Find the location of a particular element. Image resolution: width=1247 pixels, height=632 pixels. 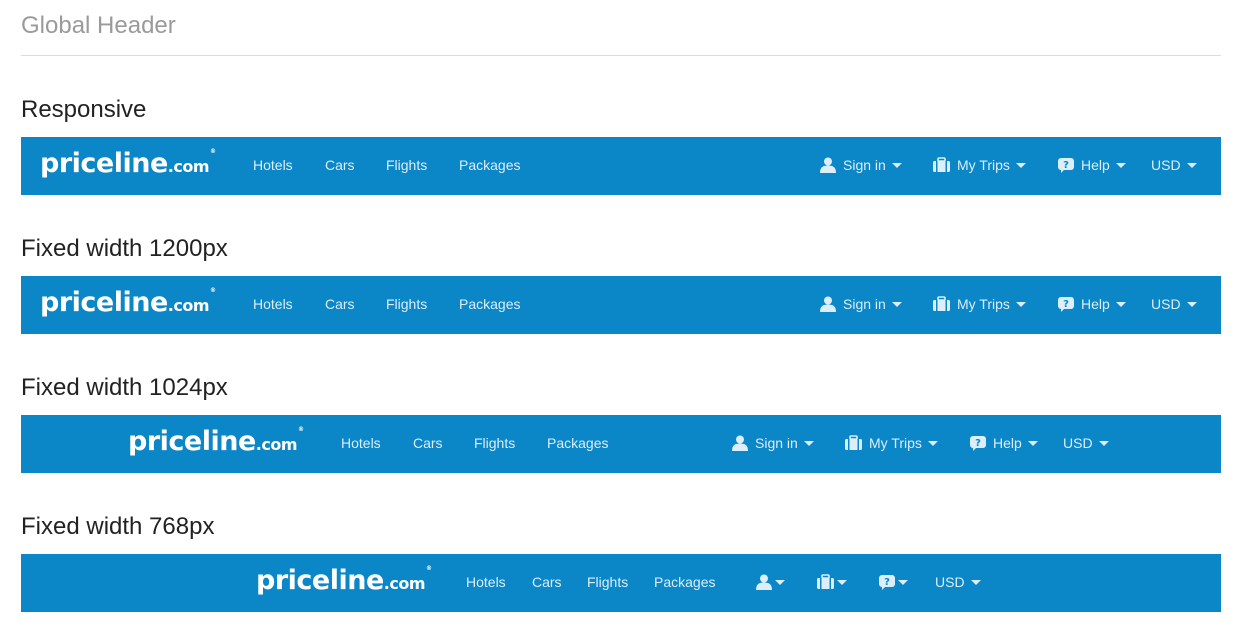

sign-in-menu is located at coordinates (770, 582).